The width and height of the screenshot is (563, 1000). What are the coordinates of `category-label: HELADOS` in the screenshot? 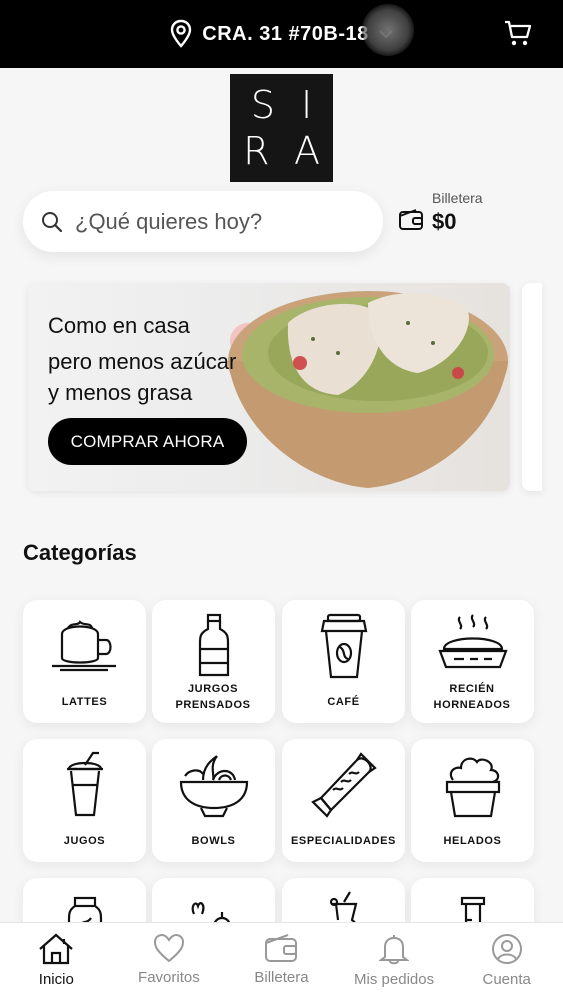 It's located at (472, 841).